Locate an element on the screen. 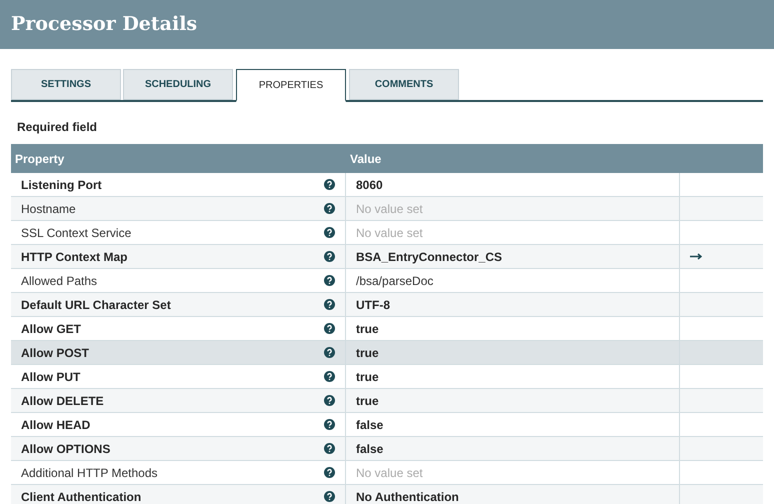 This screenshot has width=774, height=504. property-name: Allow PUT is located at coordinates (50, 377).